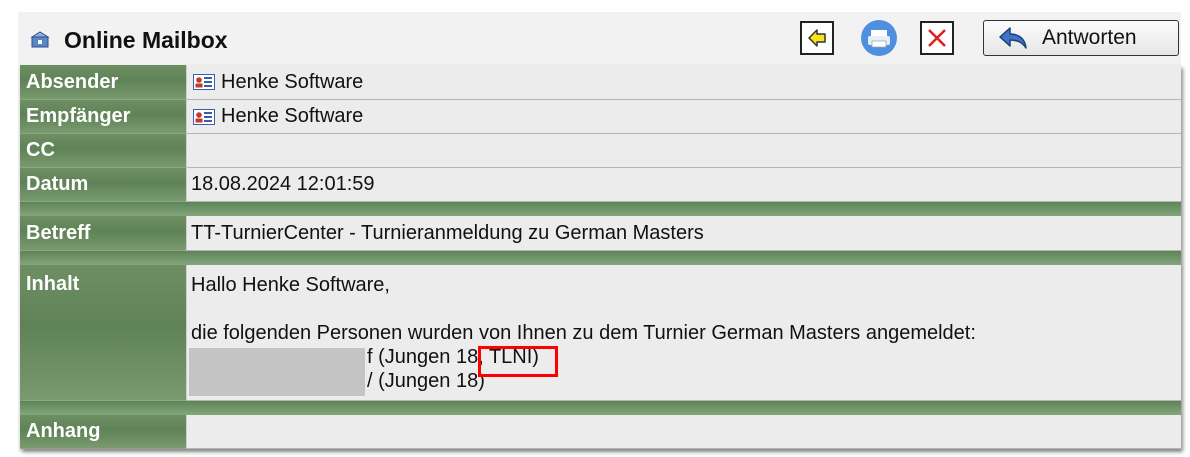 The height and width of the screenshot is (457, 1190). Describe the element at coordinates (683, 82) in the screenshot. I see `sender-value-cell: Henke Software` at that location.